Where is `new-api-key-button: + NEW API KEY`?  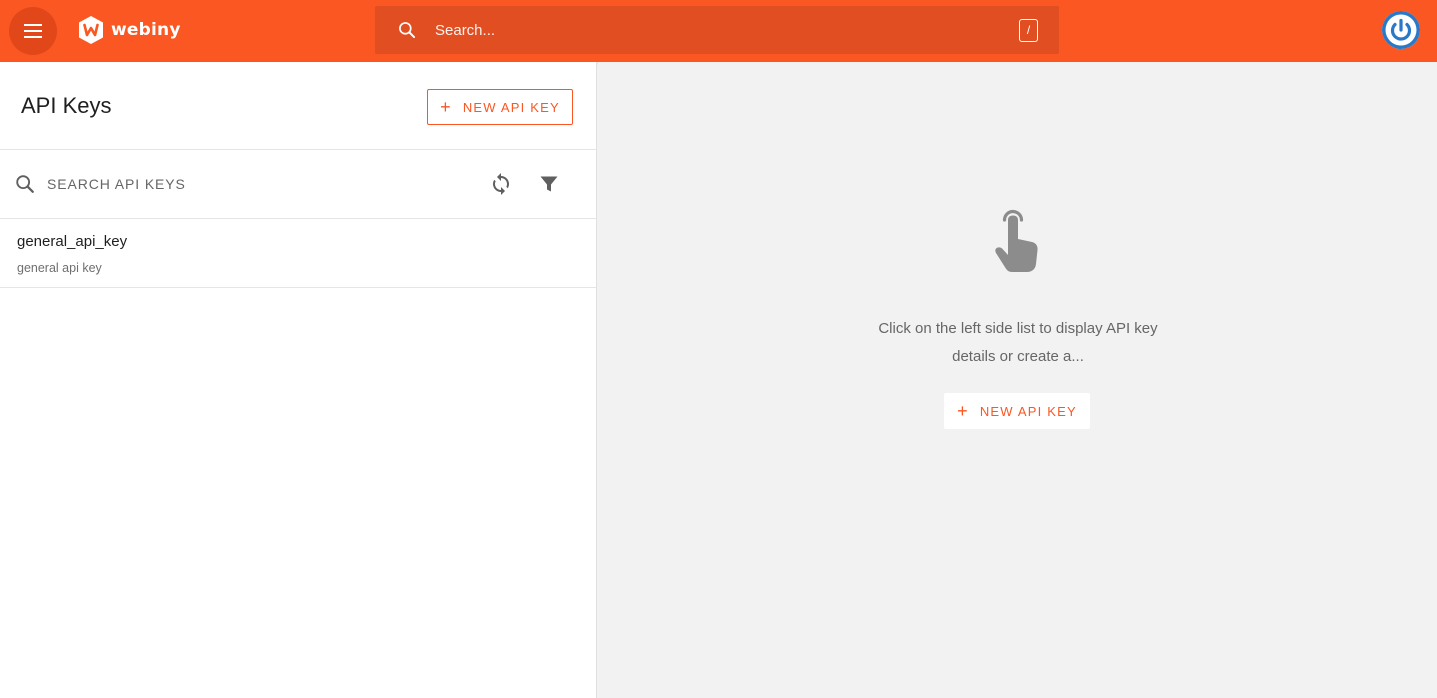
new-api-key-button: + NEW API KEY is located at coordinates (500, 107).